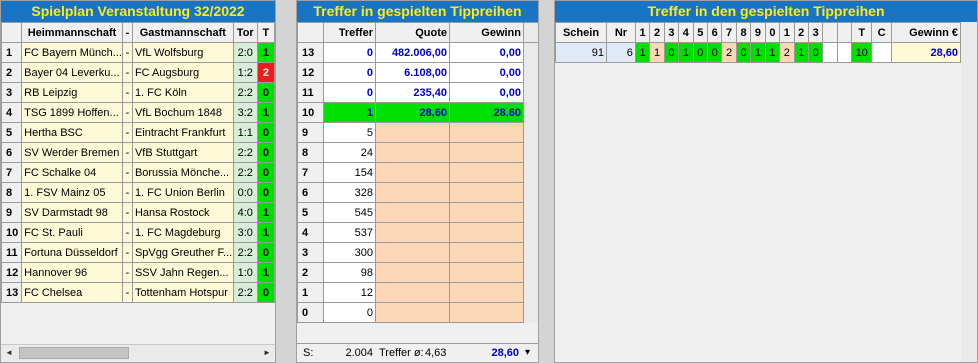 This screenshot has width=978, height=363. What do you see at coordinates (969, 192) in the screenshot?
I see `detail-vertical-scrollbar` at bounding box center [969, 192].